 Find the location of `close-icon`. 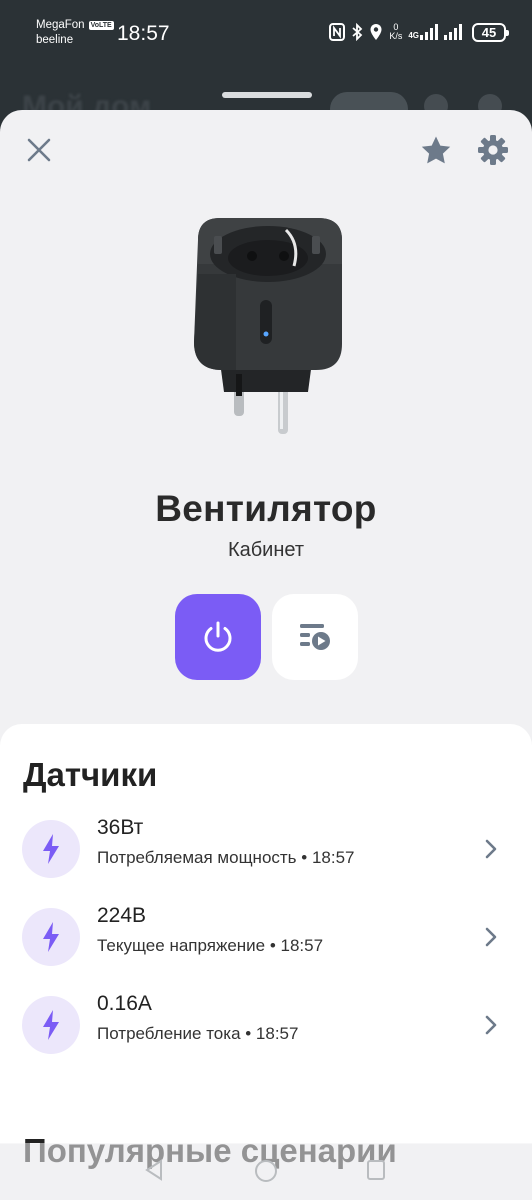

close-icon is located at coordinates (39, 150).